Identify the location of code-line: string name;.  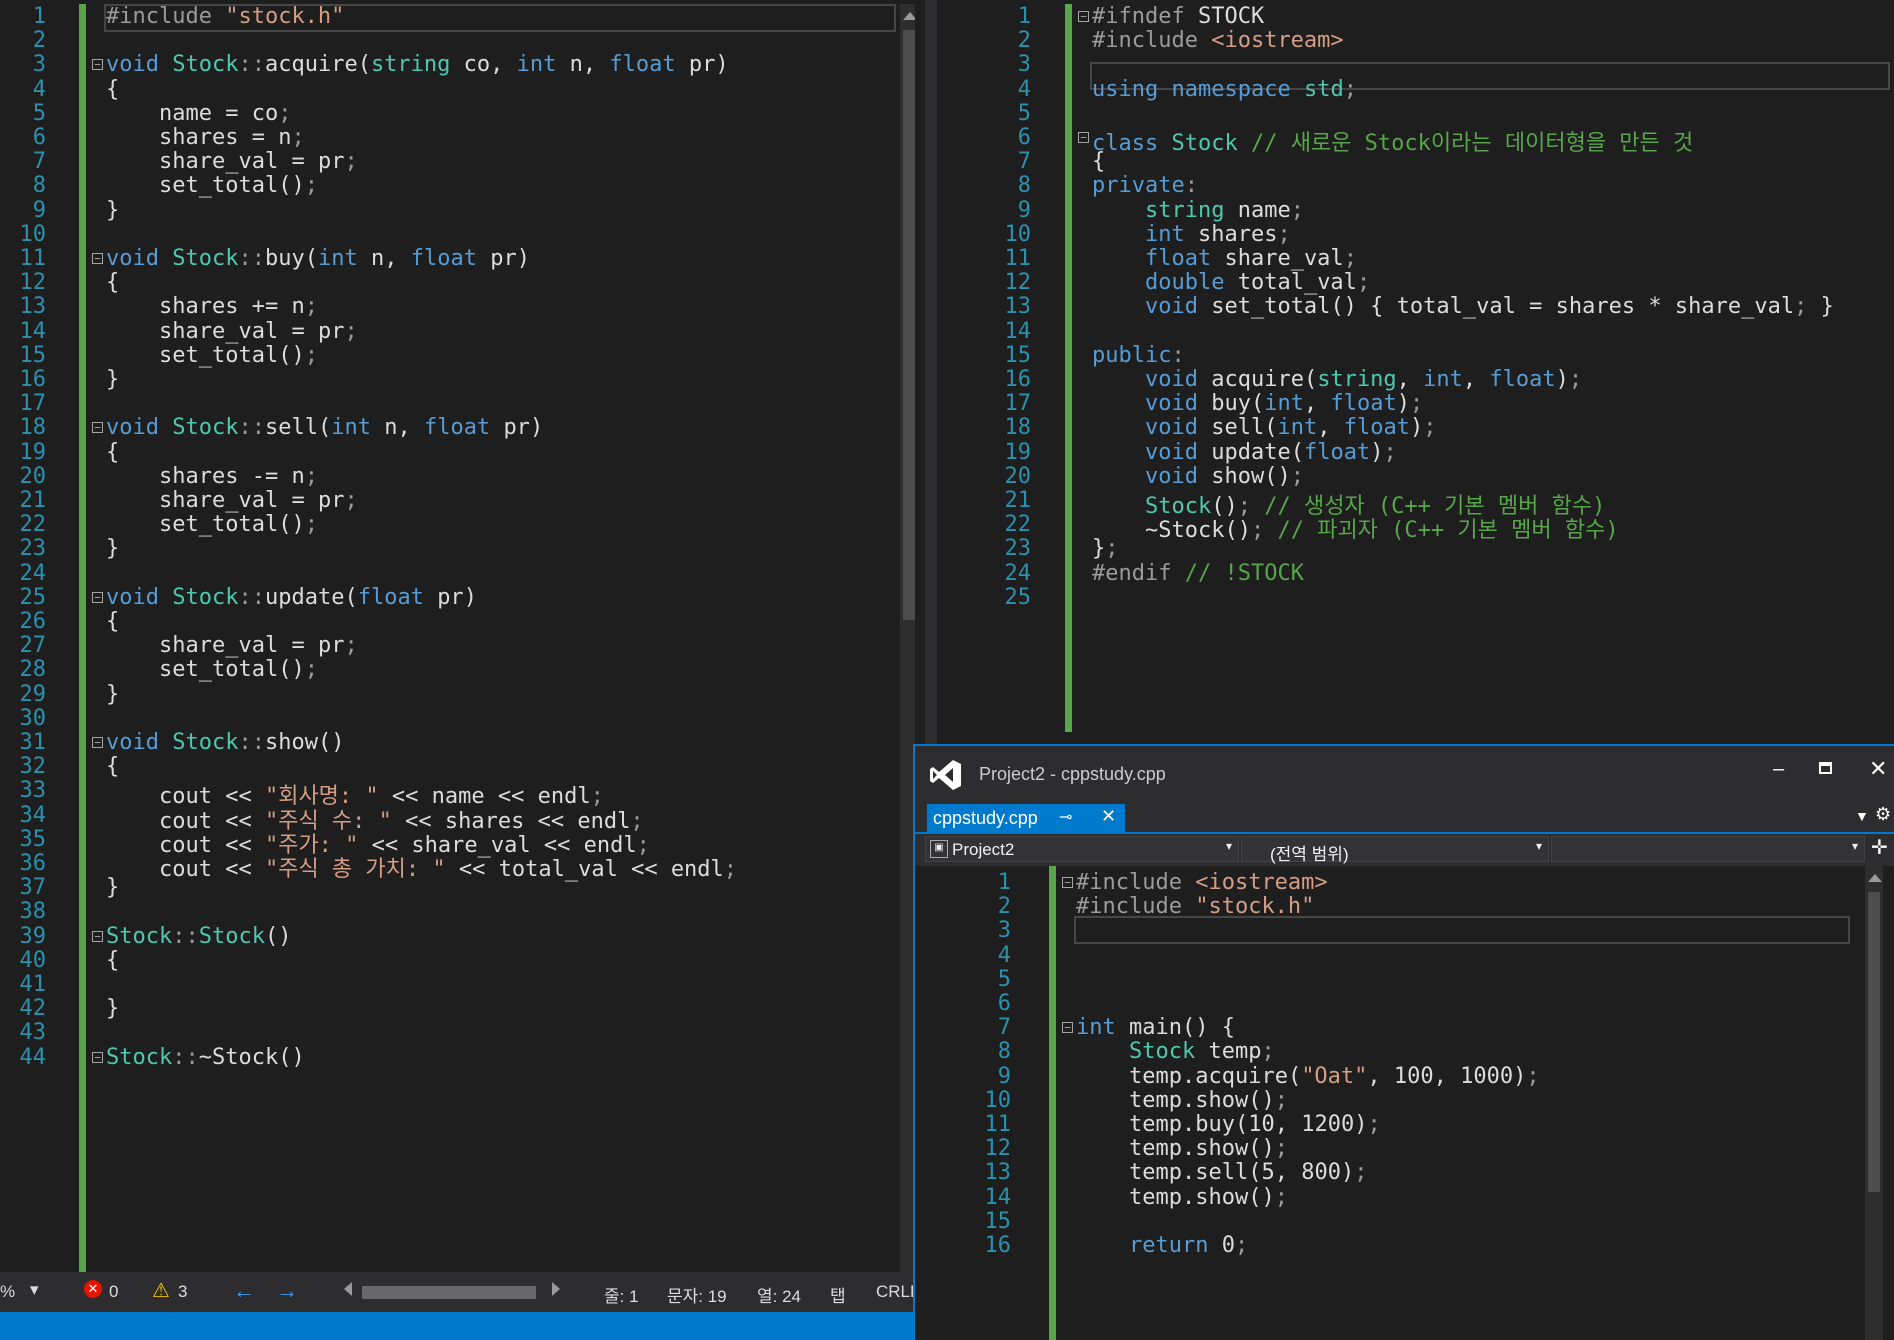
(1198, 210).